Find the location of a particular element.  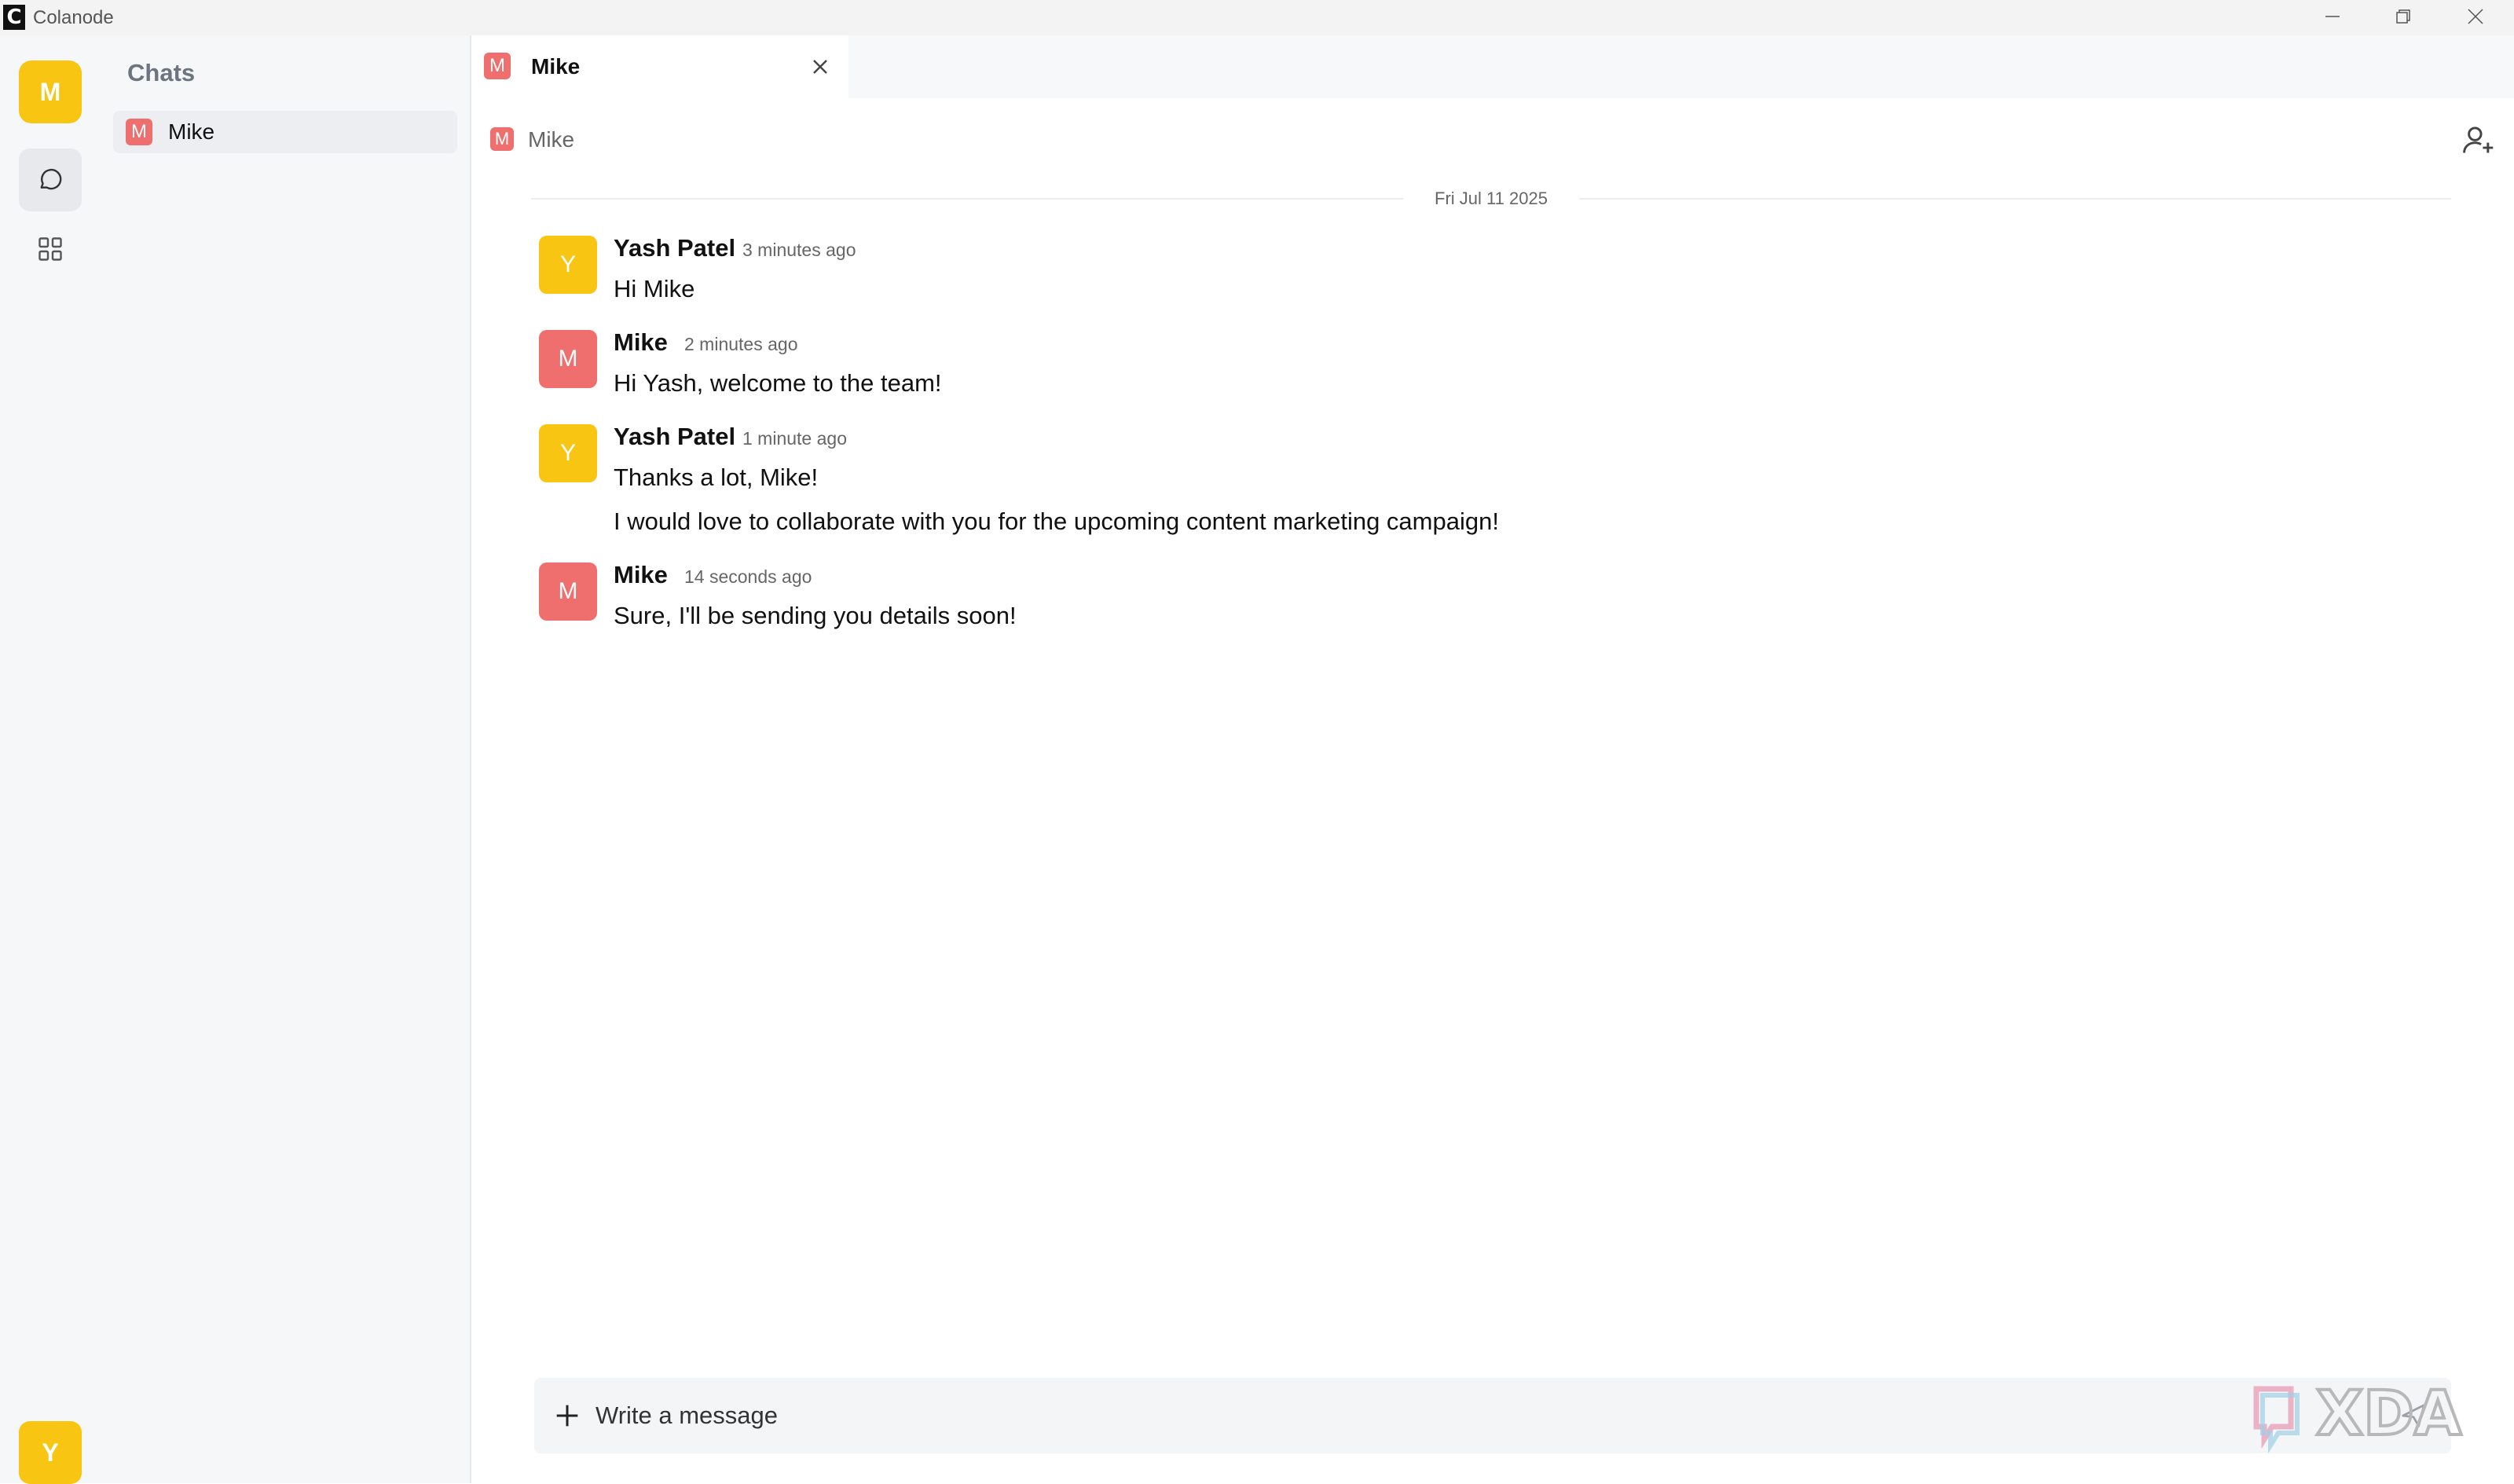

chat-avatar: M is located at coordinates (139, 132).